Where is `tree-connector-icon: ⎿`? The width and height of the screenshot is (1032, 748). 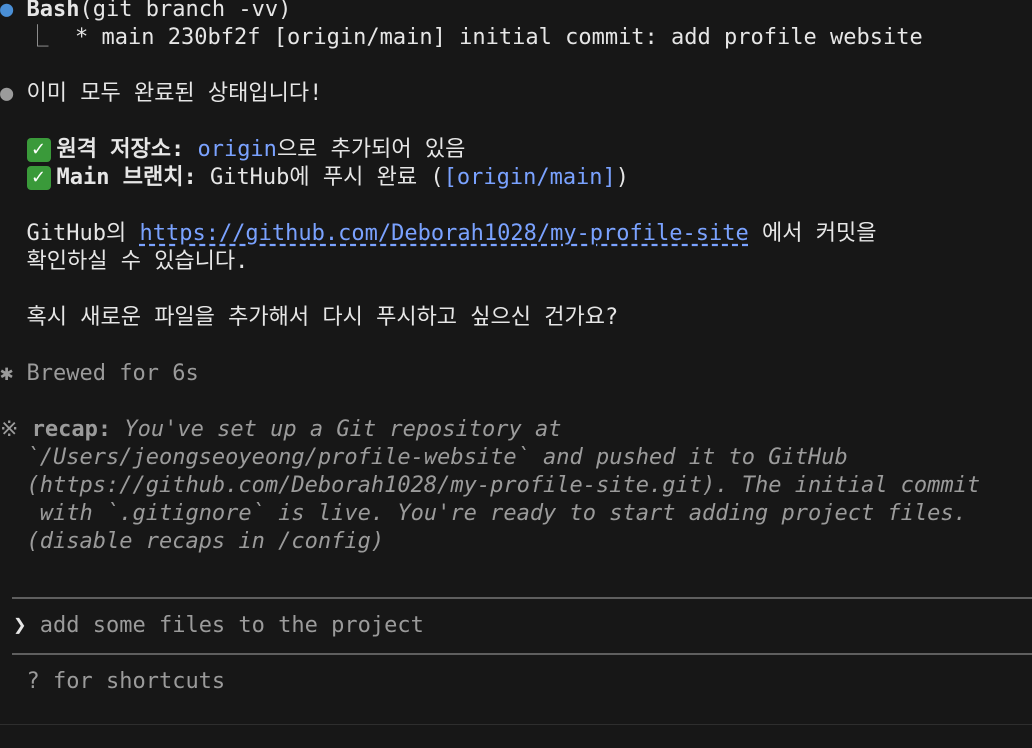
tree-connector-icon: ⎿ is located at coordinates (37, 37).